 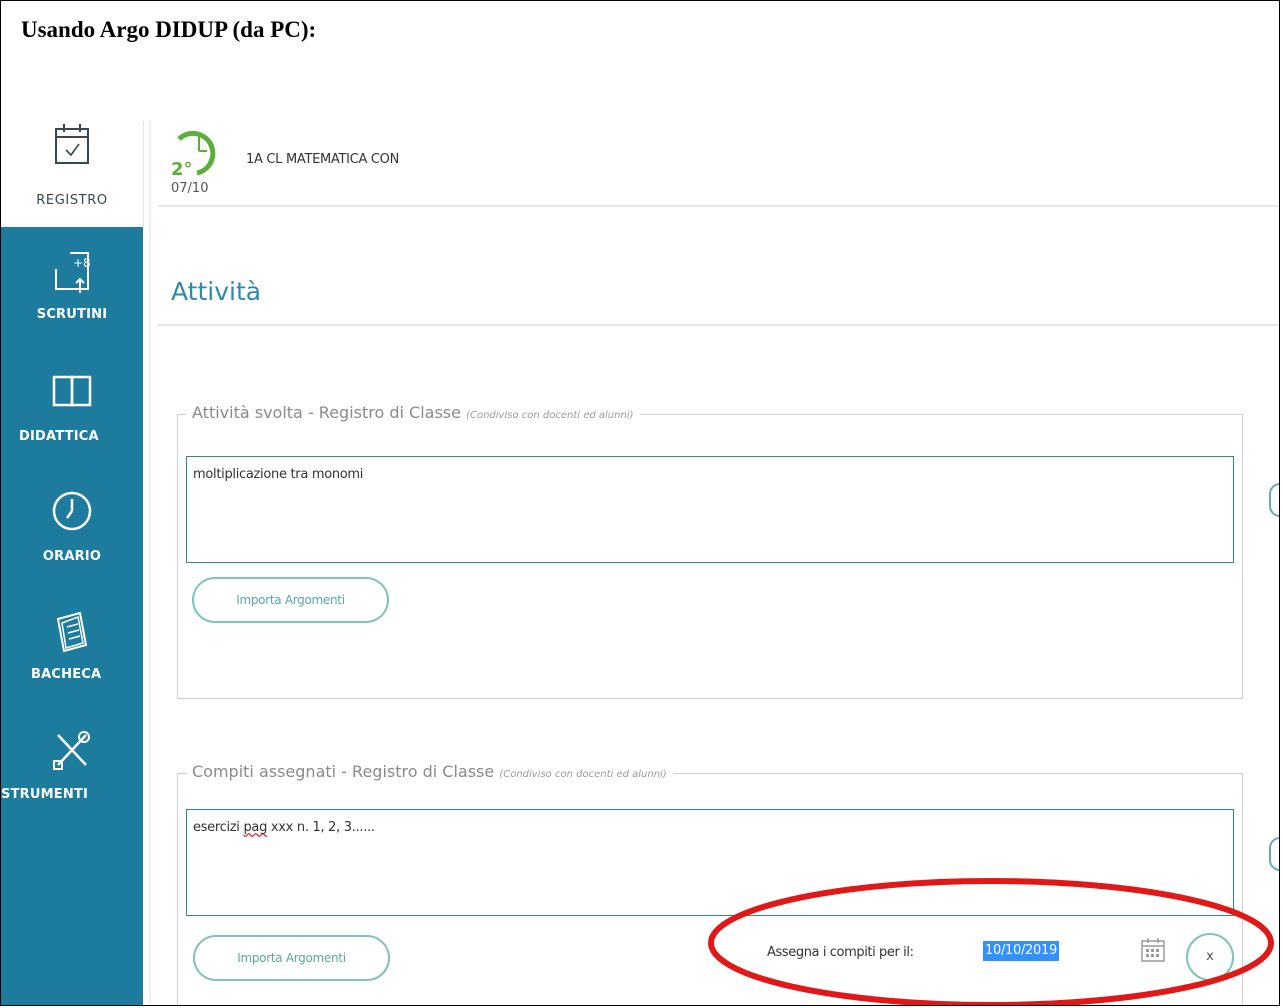 What do you see at coordinates (216, 291) in the screenshot?
I see `section-title: Attività` at bounding box center [216, 291].